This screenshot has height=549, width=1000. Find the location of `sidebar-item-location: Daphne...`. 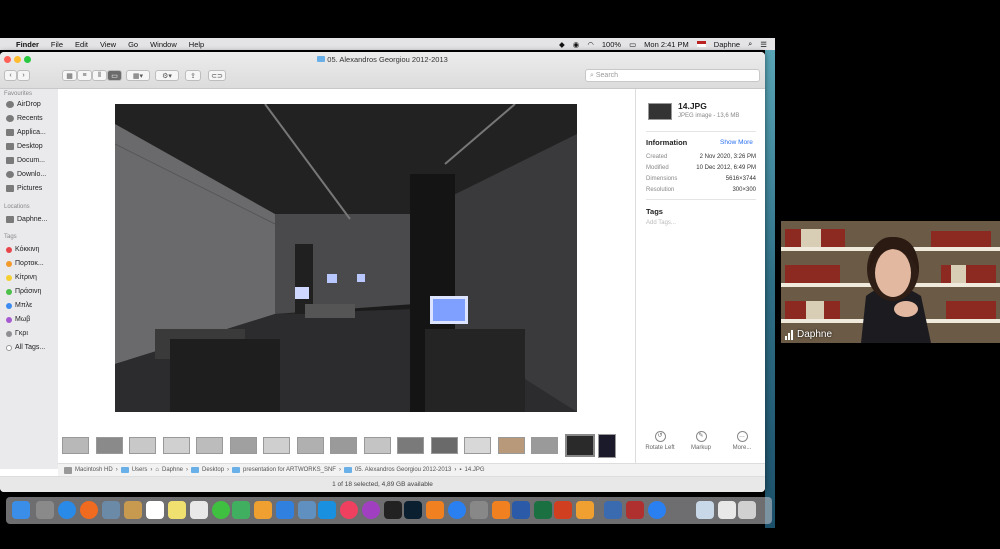

sidebar-item-location: Daphne... is located at coordinates (26, 219).